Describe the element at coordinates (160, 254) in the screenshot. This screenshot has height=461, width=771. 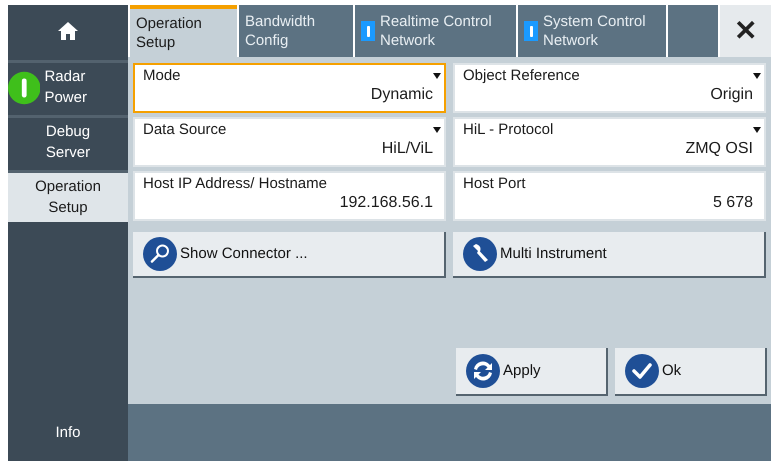
I see `search-icon` at that location.